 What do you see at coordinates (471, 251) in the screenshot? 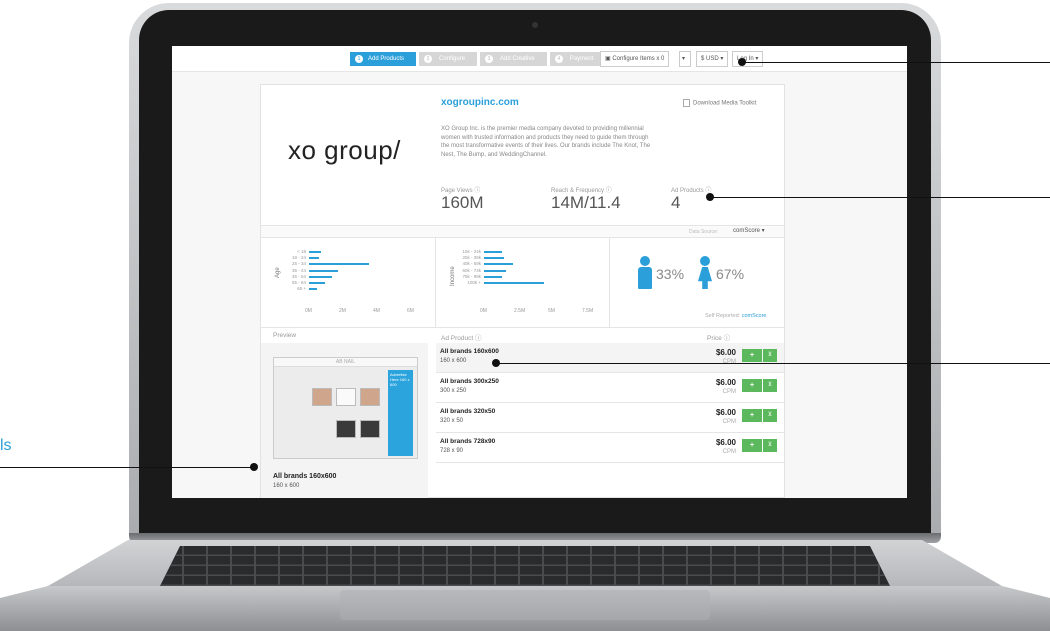
I see `category-label: 15k - 24k` at bounding box center [471, 251].